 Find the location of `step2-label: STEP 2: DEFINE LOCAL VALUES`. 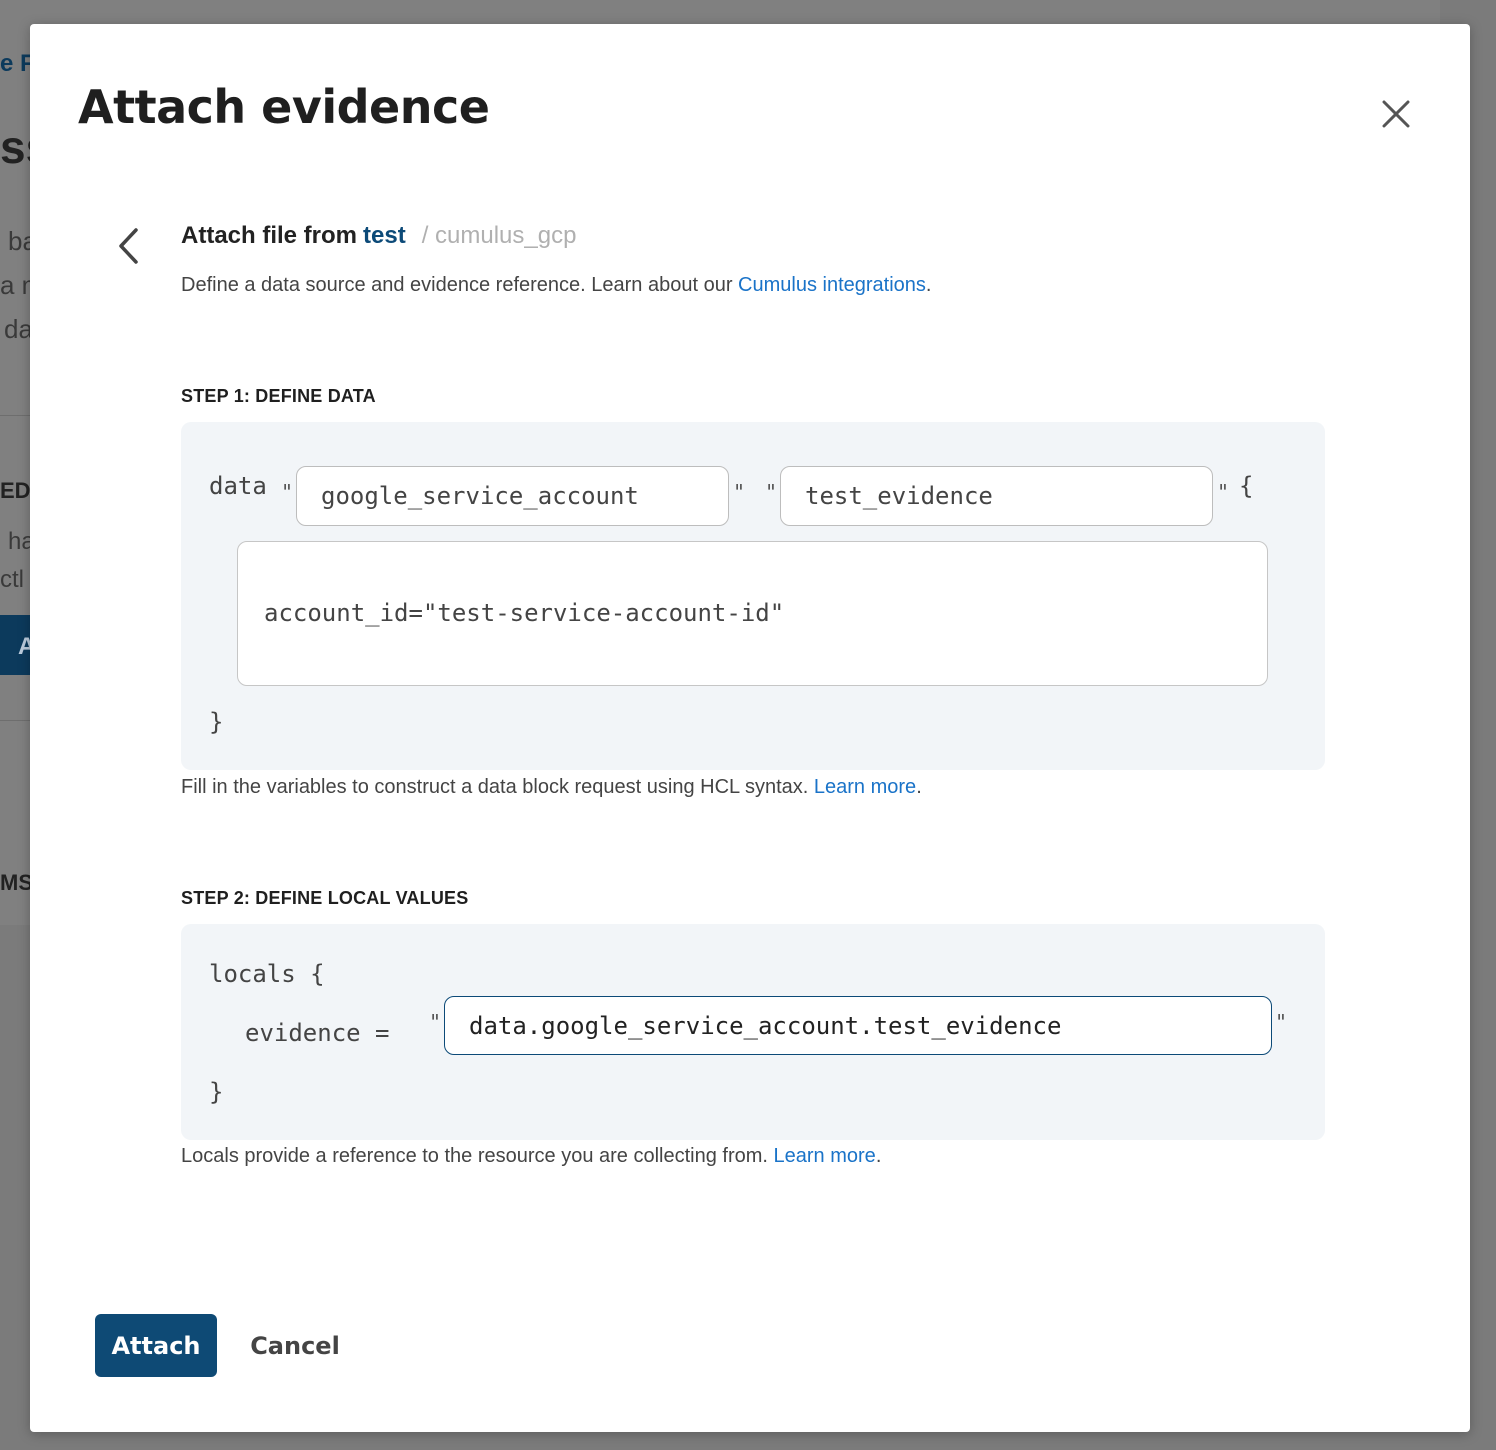

step2-label: STEP 2: DEFINE LOCAL VALUES is located at coordinates (325, 898).